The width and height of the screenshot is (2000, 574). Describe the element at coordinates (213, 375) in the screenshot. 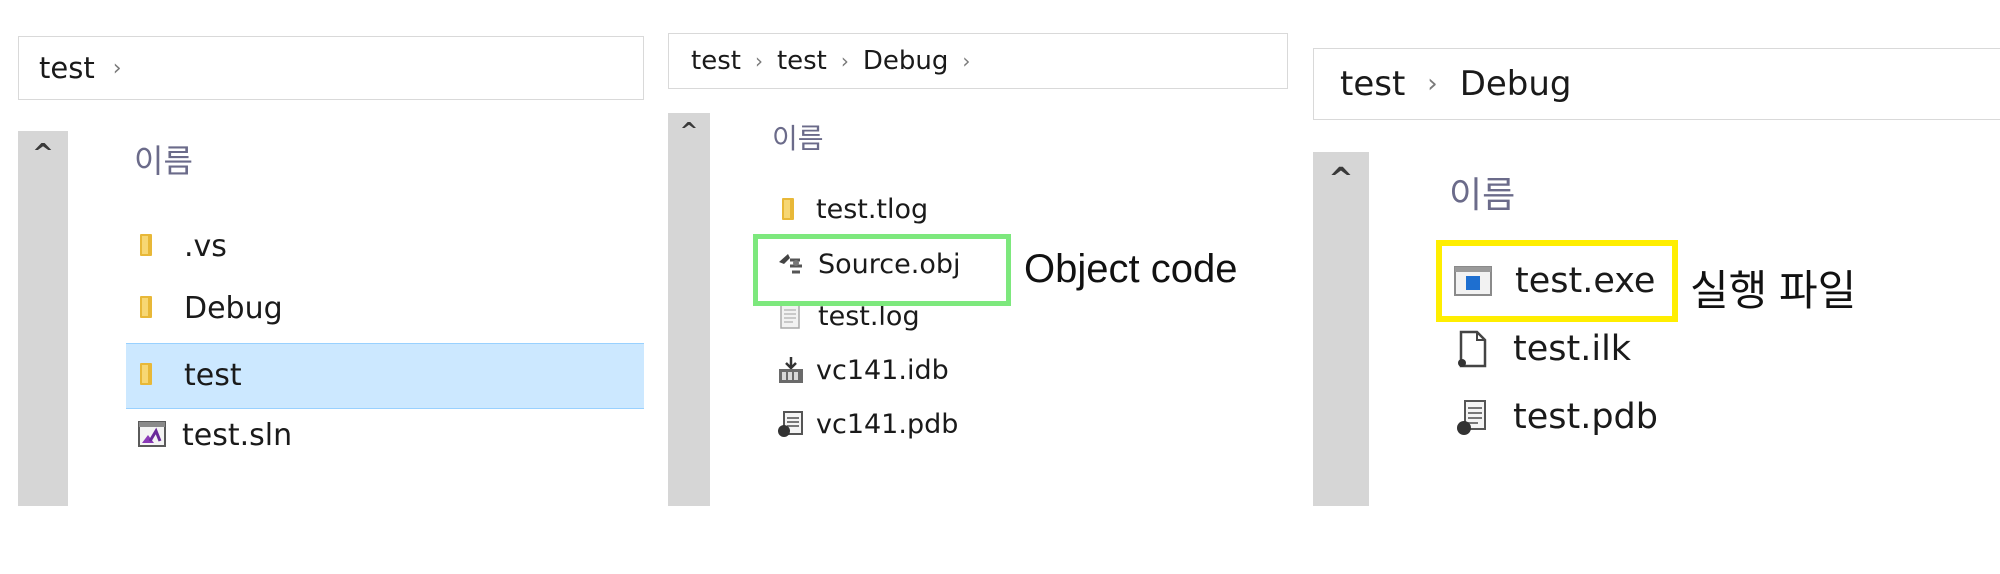

I see `file-name: test` at that location.